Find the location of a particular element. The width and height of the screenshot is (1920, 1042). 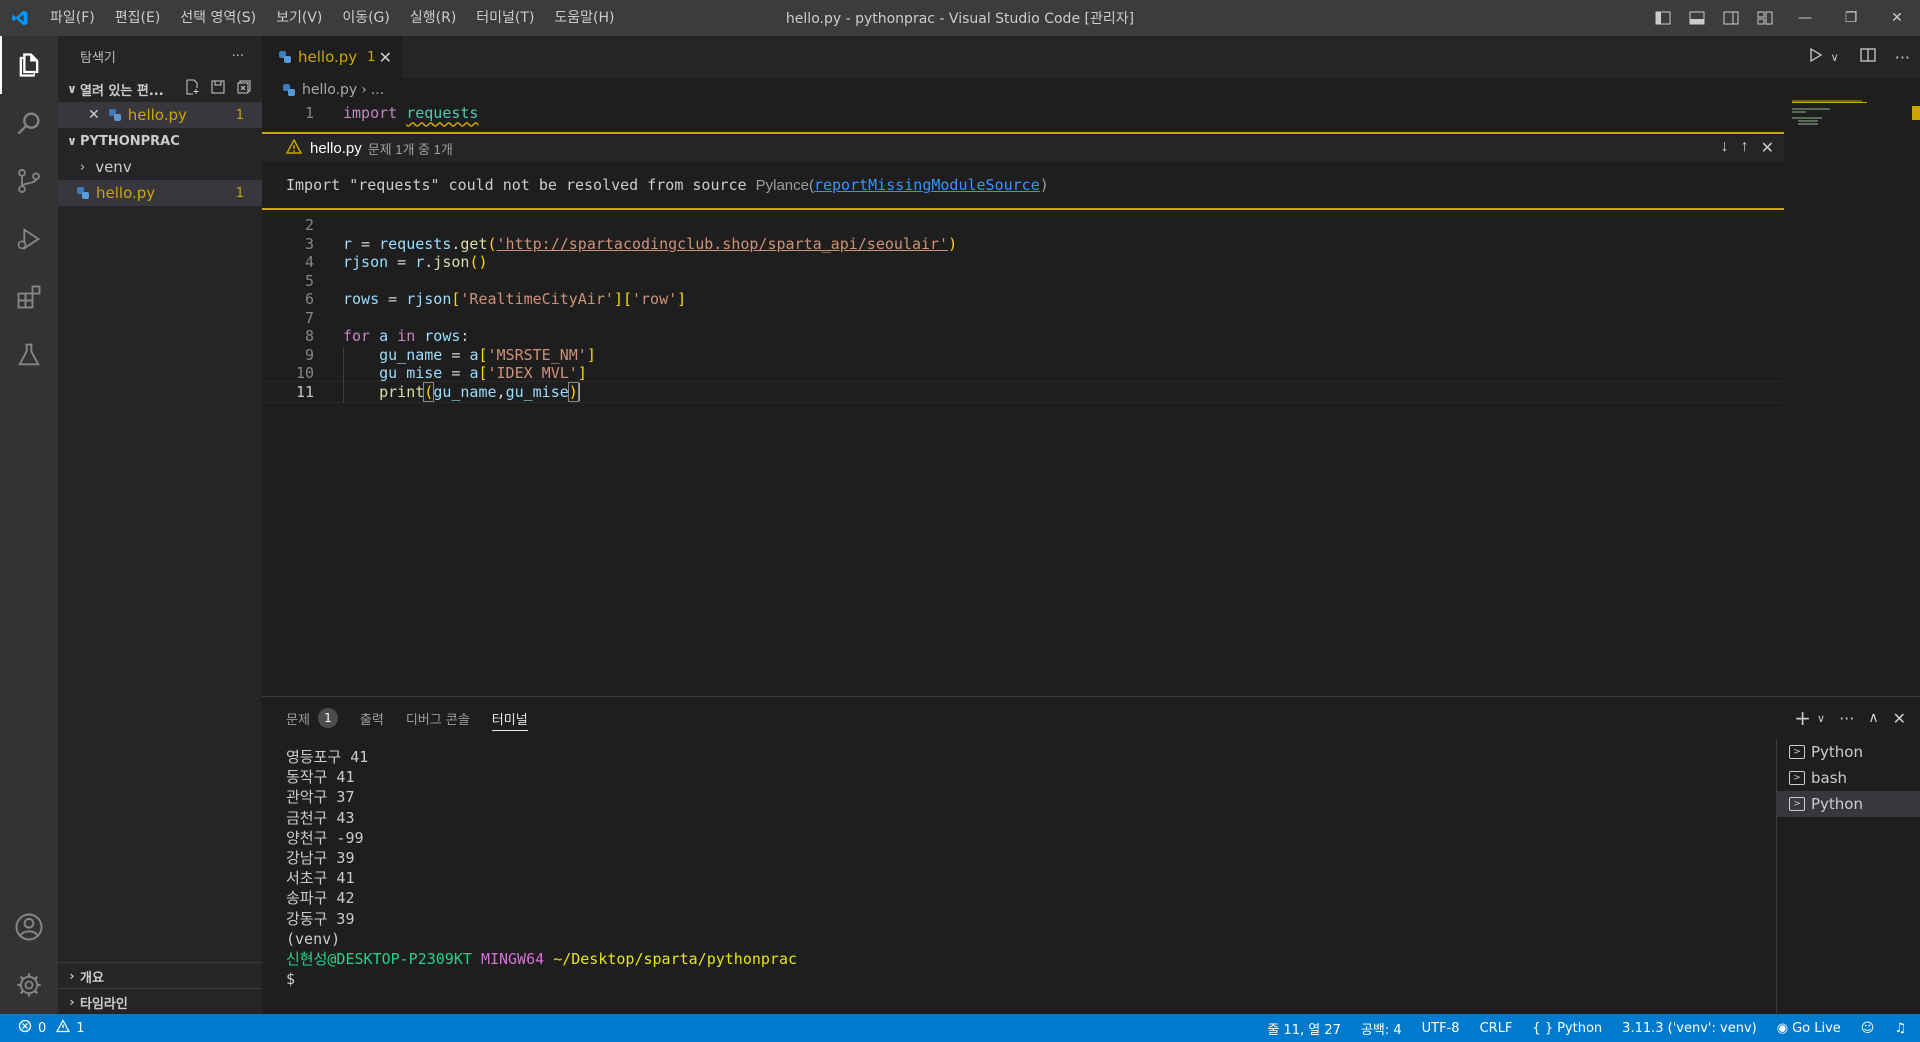

tab-terminal: 터미널 is located at coordinates (509, 718).